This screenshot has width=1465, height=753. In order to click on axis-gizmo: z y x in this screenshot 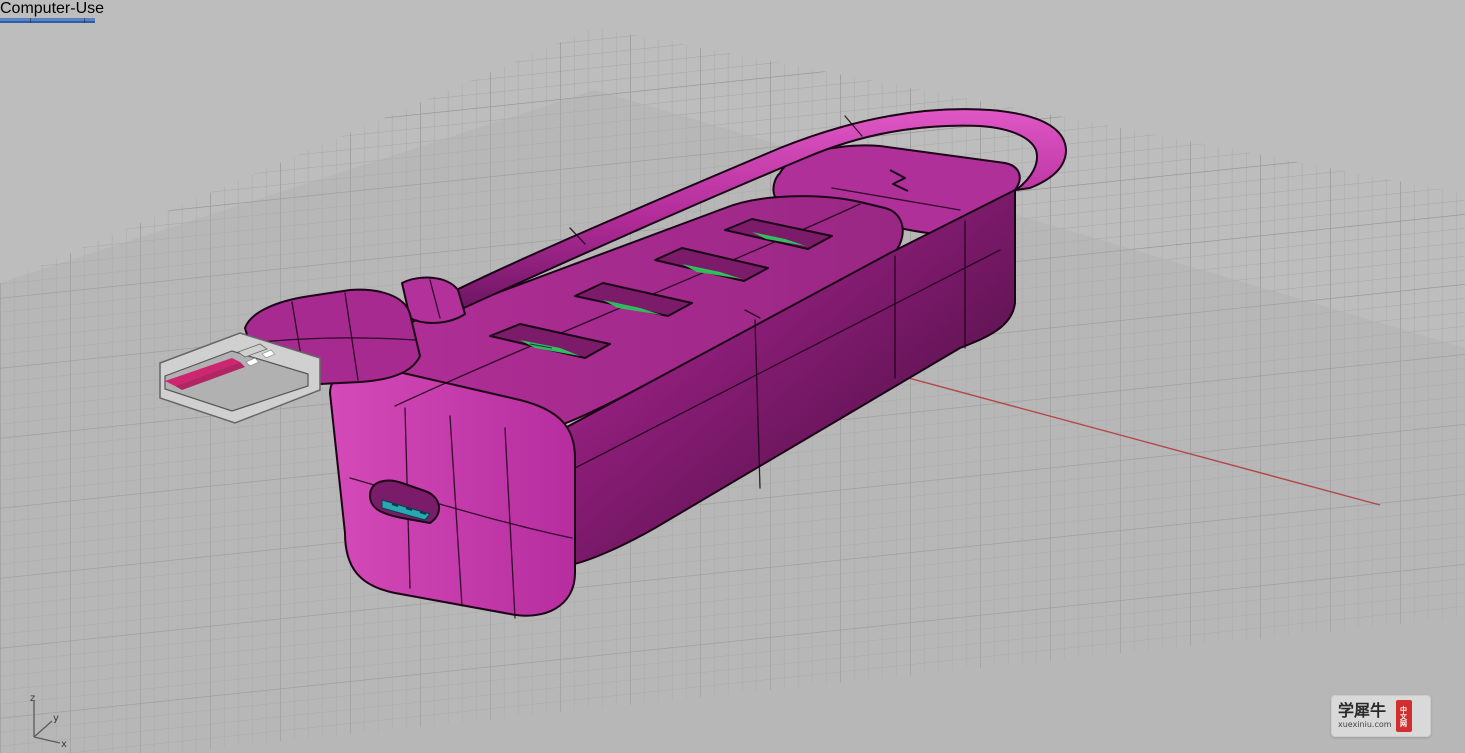, I will do `click(50, 721)`.